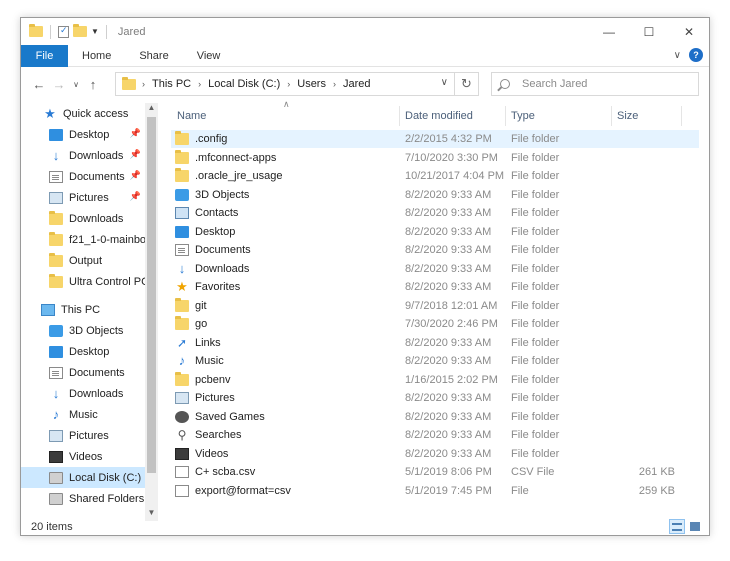 This screenshot has height=561, width=730. What do you see at coordinates (83, 477) in the screenshot?
I see `nav-item-local-disk: Local Disk (C:)` at bounding box center [83, 477].